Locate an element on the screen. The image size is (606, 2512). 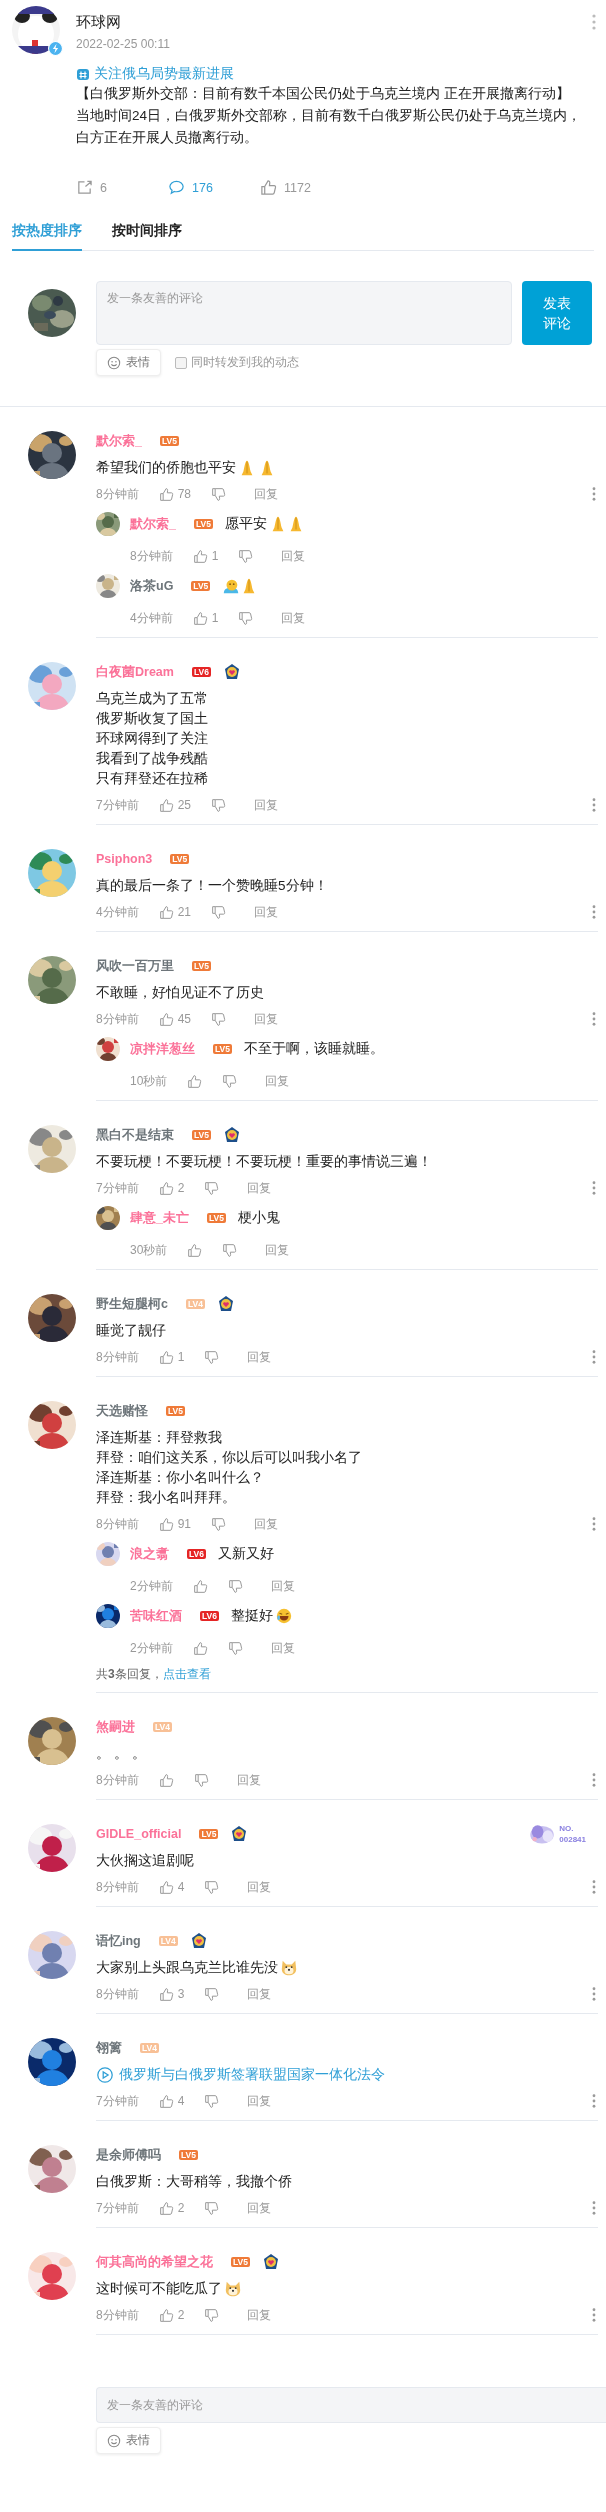
user-name: 苦味红酒 is located at coordinates (156, 1616).